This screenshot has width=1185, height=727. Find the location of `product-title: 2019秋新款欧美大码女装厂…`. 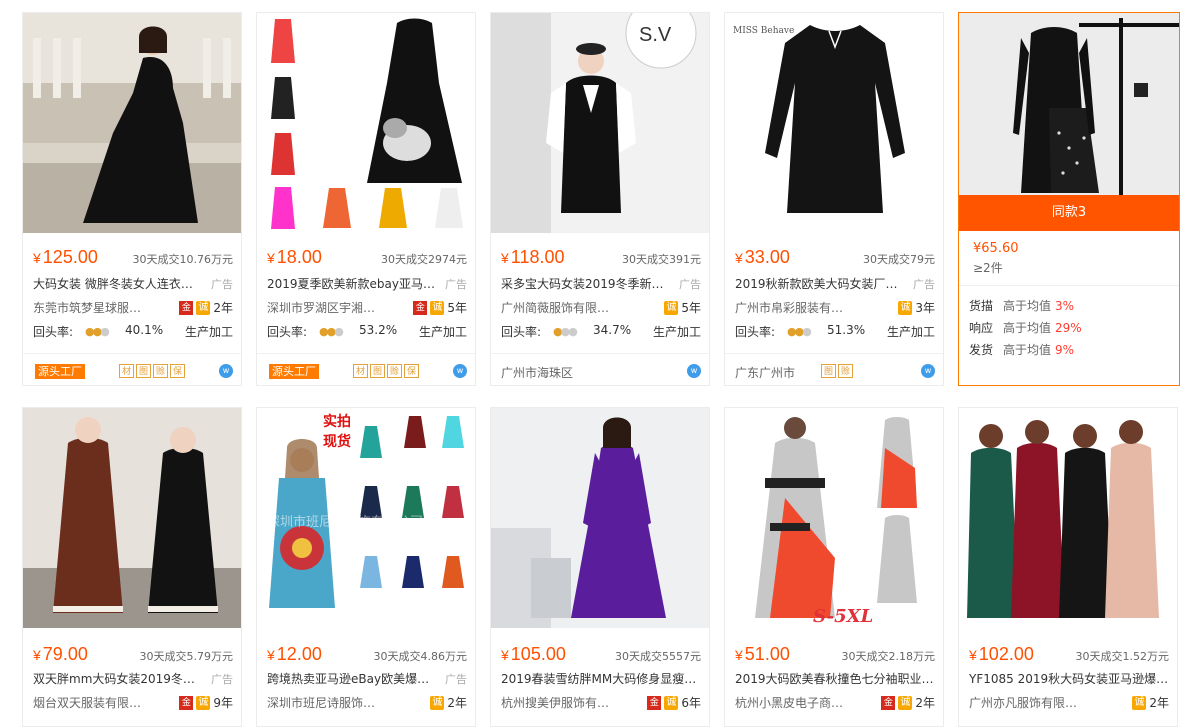

product-title: 2019秋新款欧美大码女装厂… is located at coordinates (820, 283).